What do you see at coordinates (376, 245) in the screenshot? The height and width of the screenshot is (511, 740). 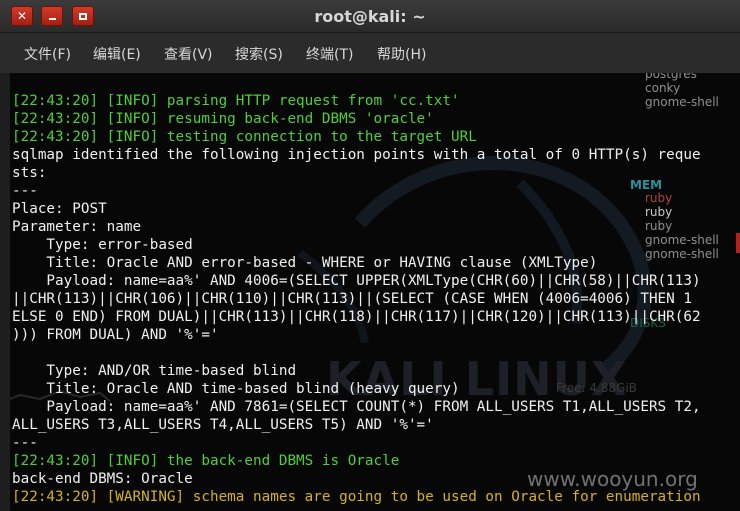 I see `terminal-line: Type: error-based` at bounding box center [376, 245].